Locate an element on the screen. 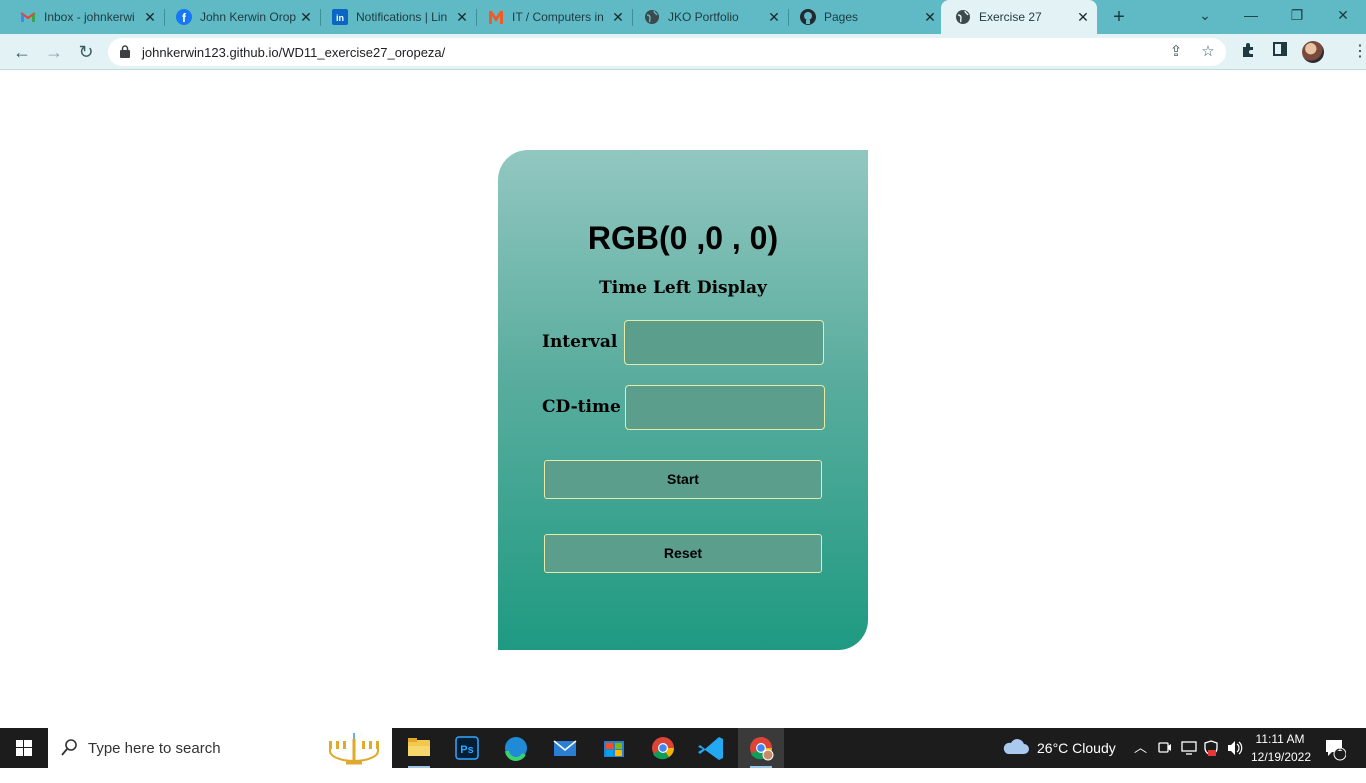 The height and width of the screenshot is (783, 1366). forward-button: → is located at coordinates (54, 52).